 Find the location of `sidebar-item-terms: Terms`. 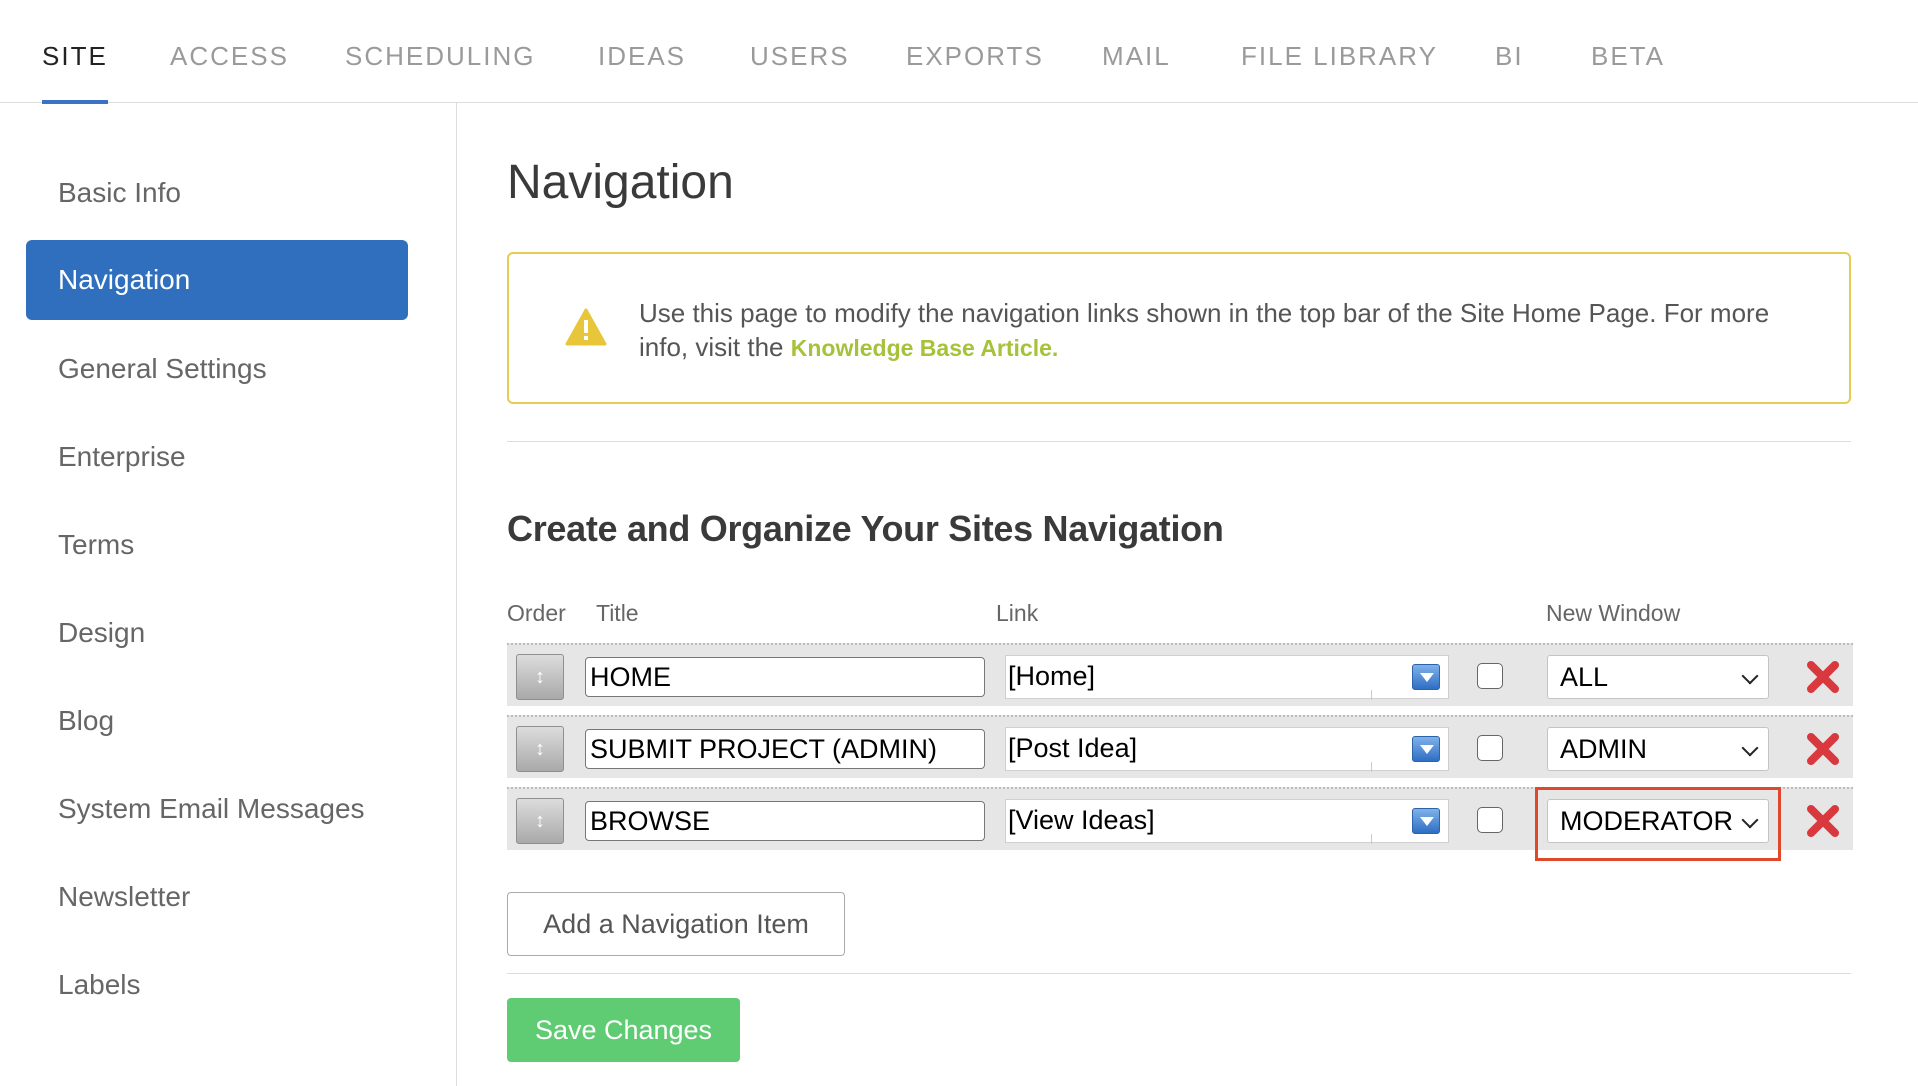

sidebar-item-terms: Terms is located at coordinates (217, 545).